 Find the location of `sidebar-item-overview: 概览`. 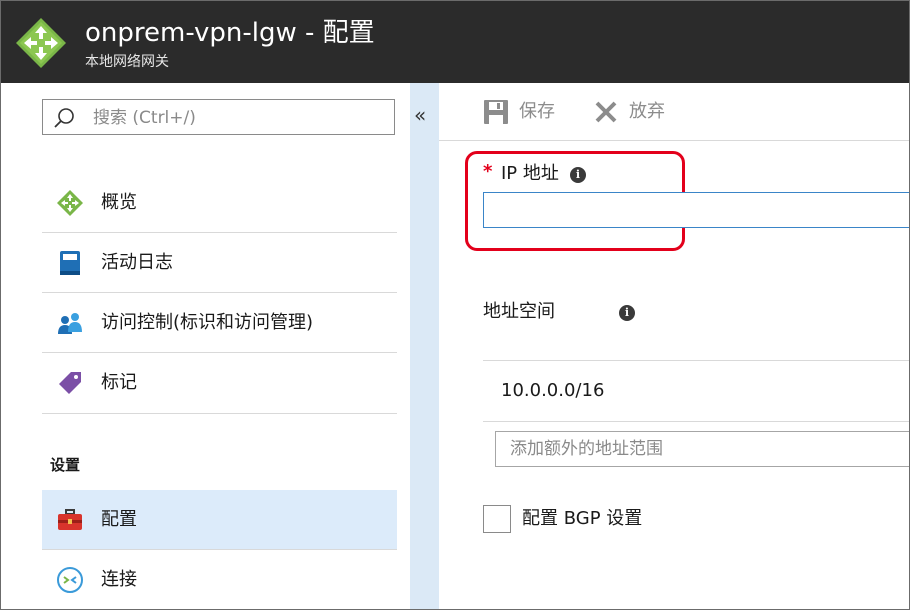

sidebar-item-overview: 概览 is located at coordinates (219, 203).